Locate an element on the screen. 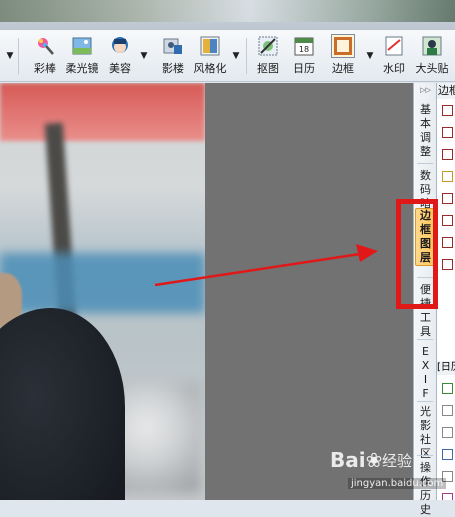  vertical-tab-char: 框 is located at coordinates (425, 229).